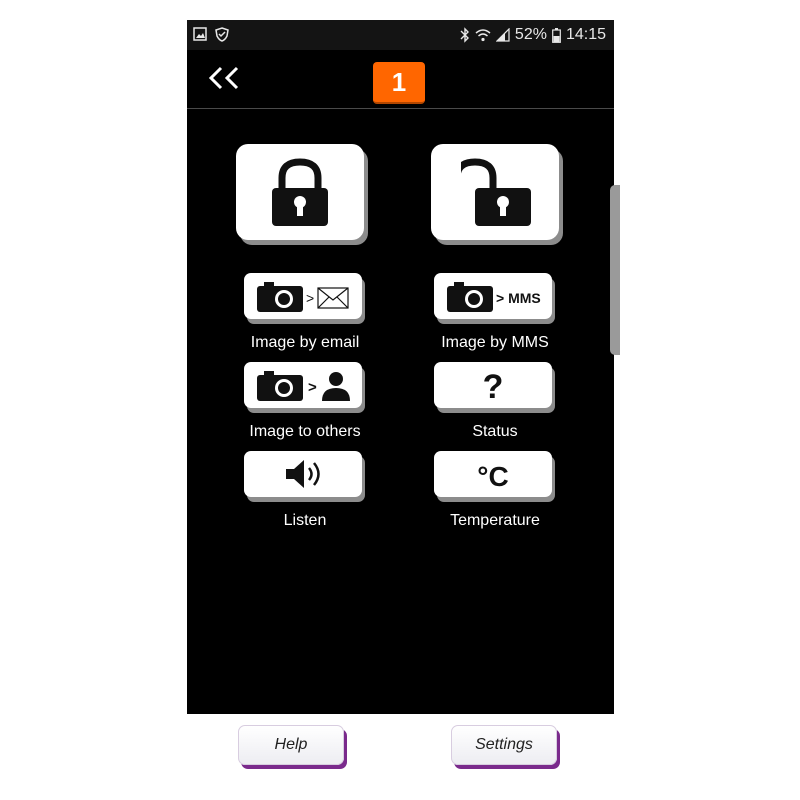  I want to click on status-label: Status, so click(495, 431).